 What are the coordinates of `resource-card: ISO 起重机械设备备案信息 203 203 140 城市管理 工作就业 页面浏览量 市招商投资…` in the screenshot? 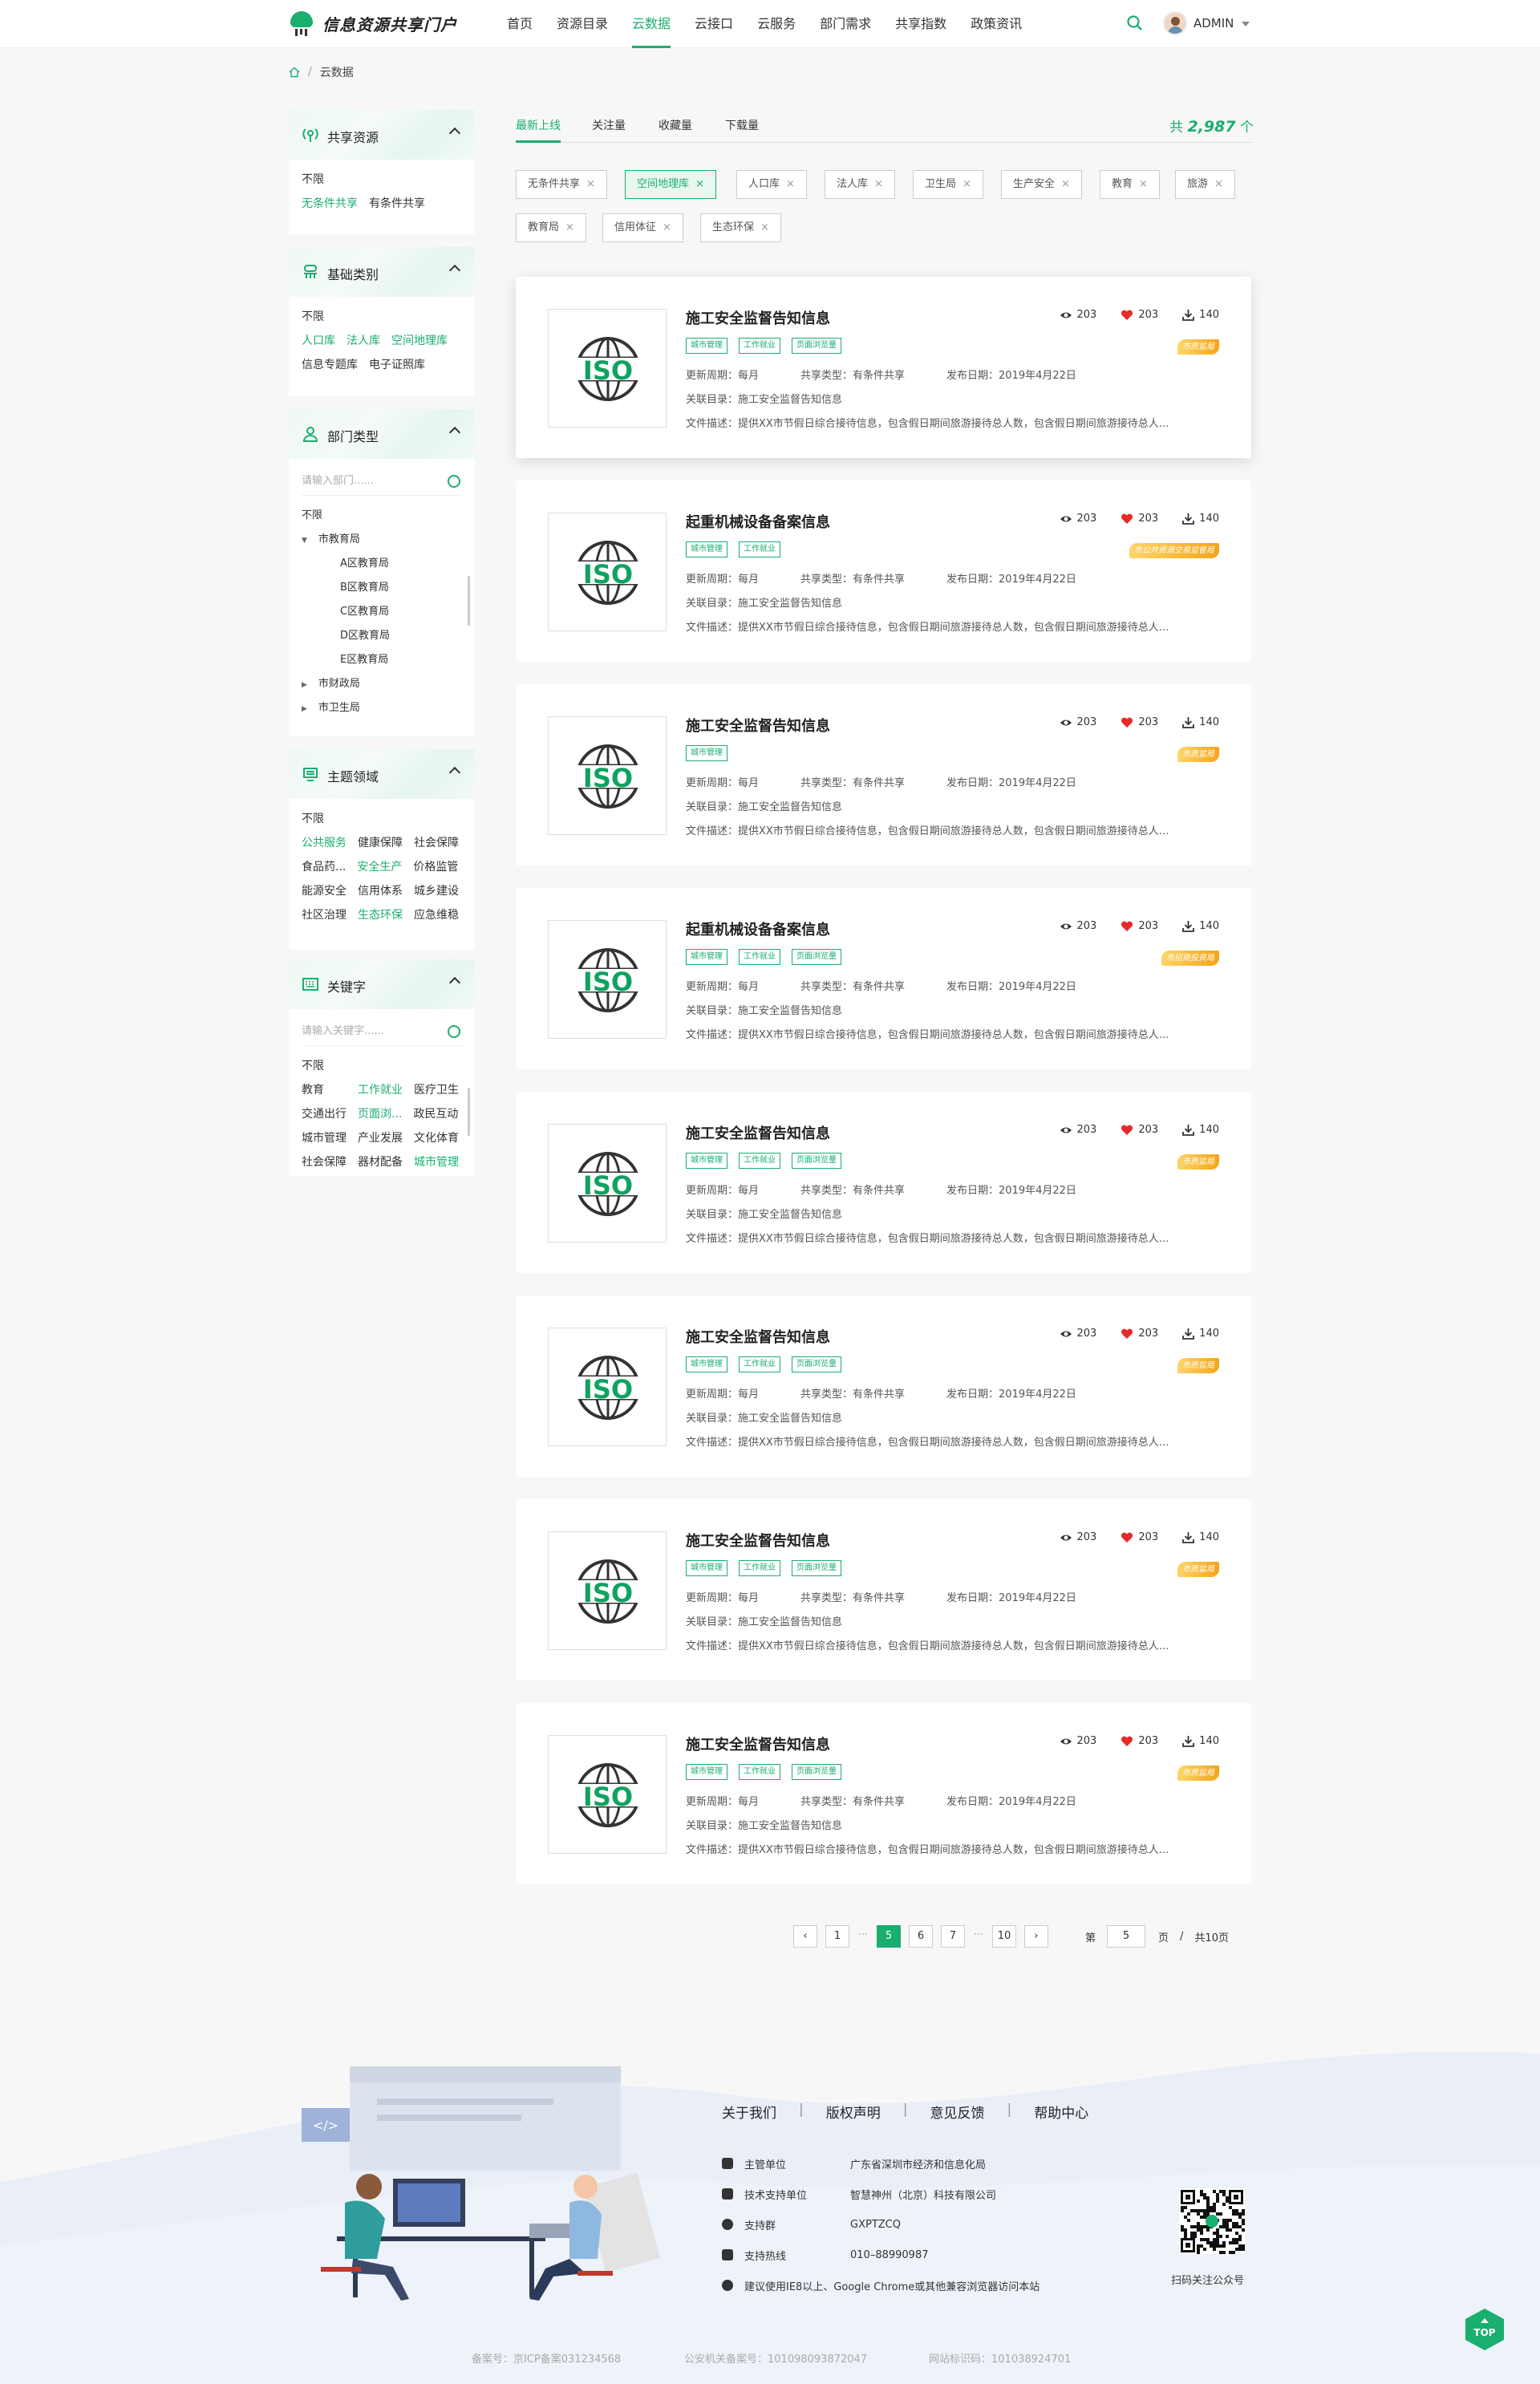 It's located at (883, 978).